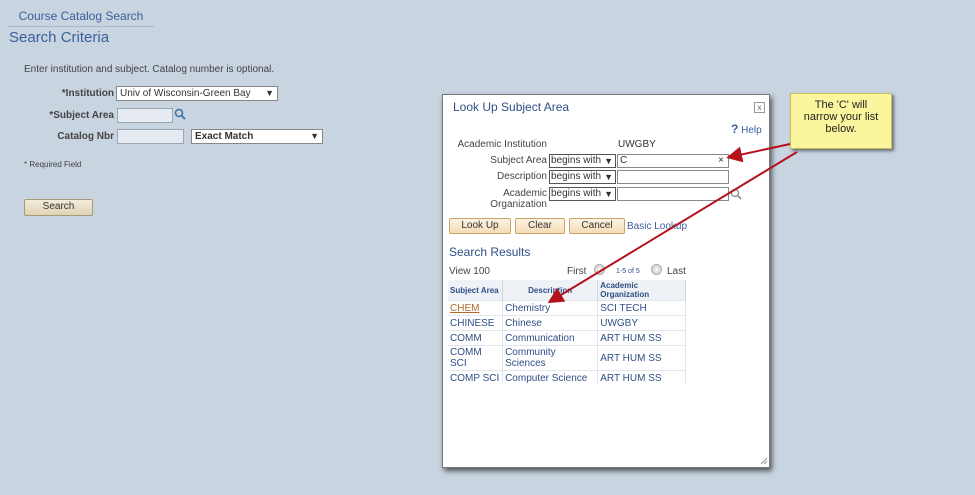 This screenshot has height=495, width=975. What do you see at coordinates (758, 153) in the screenshot?
I see `arrow-to-subject-input` at bounding box center [758, 153].